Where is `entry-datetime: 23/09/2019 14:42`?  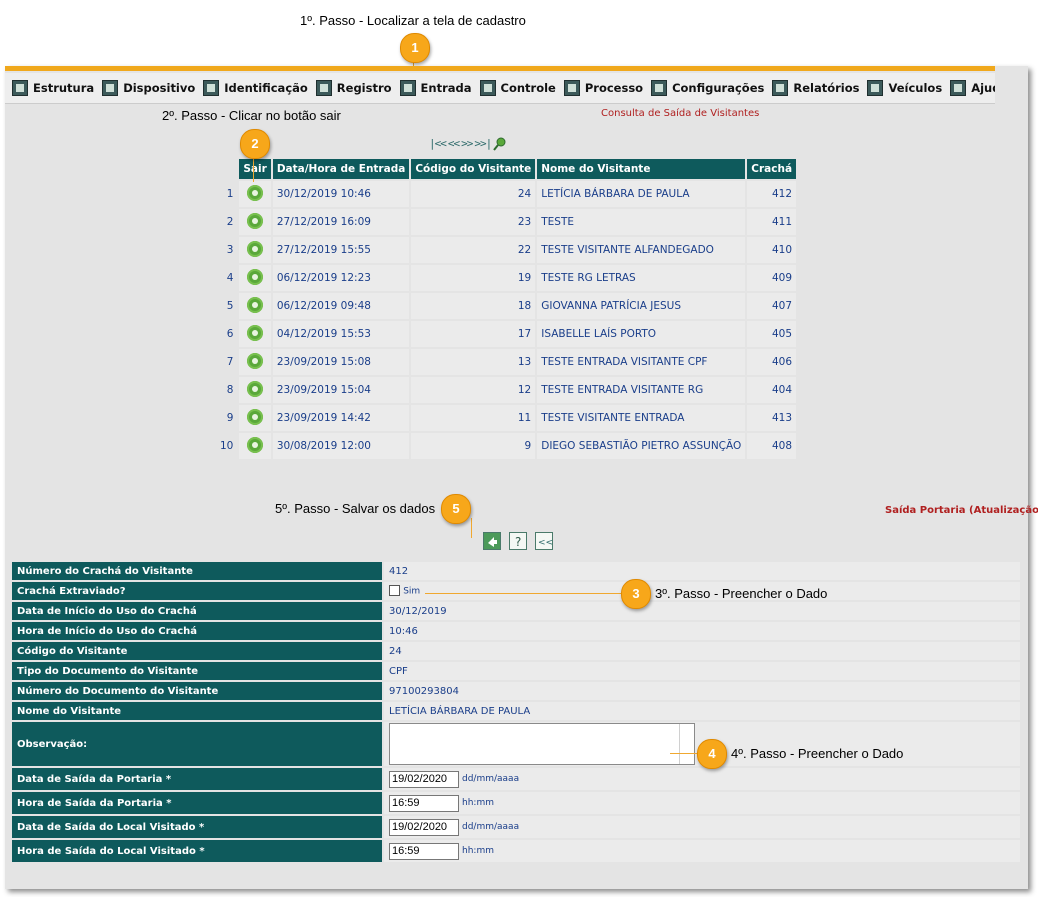 entry-datetime: 23/09/2019 14:42 is located at coordinates (341, 418).